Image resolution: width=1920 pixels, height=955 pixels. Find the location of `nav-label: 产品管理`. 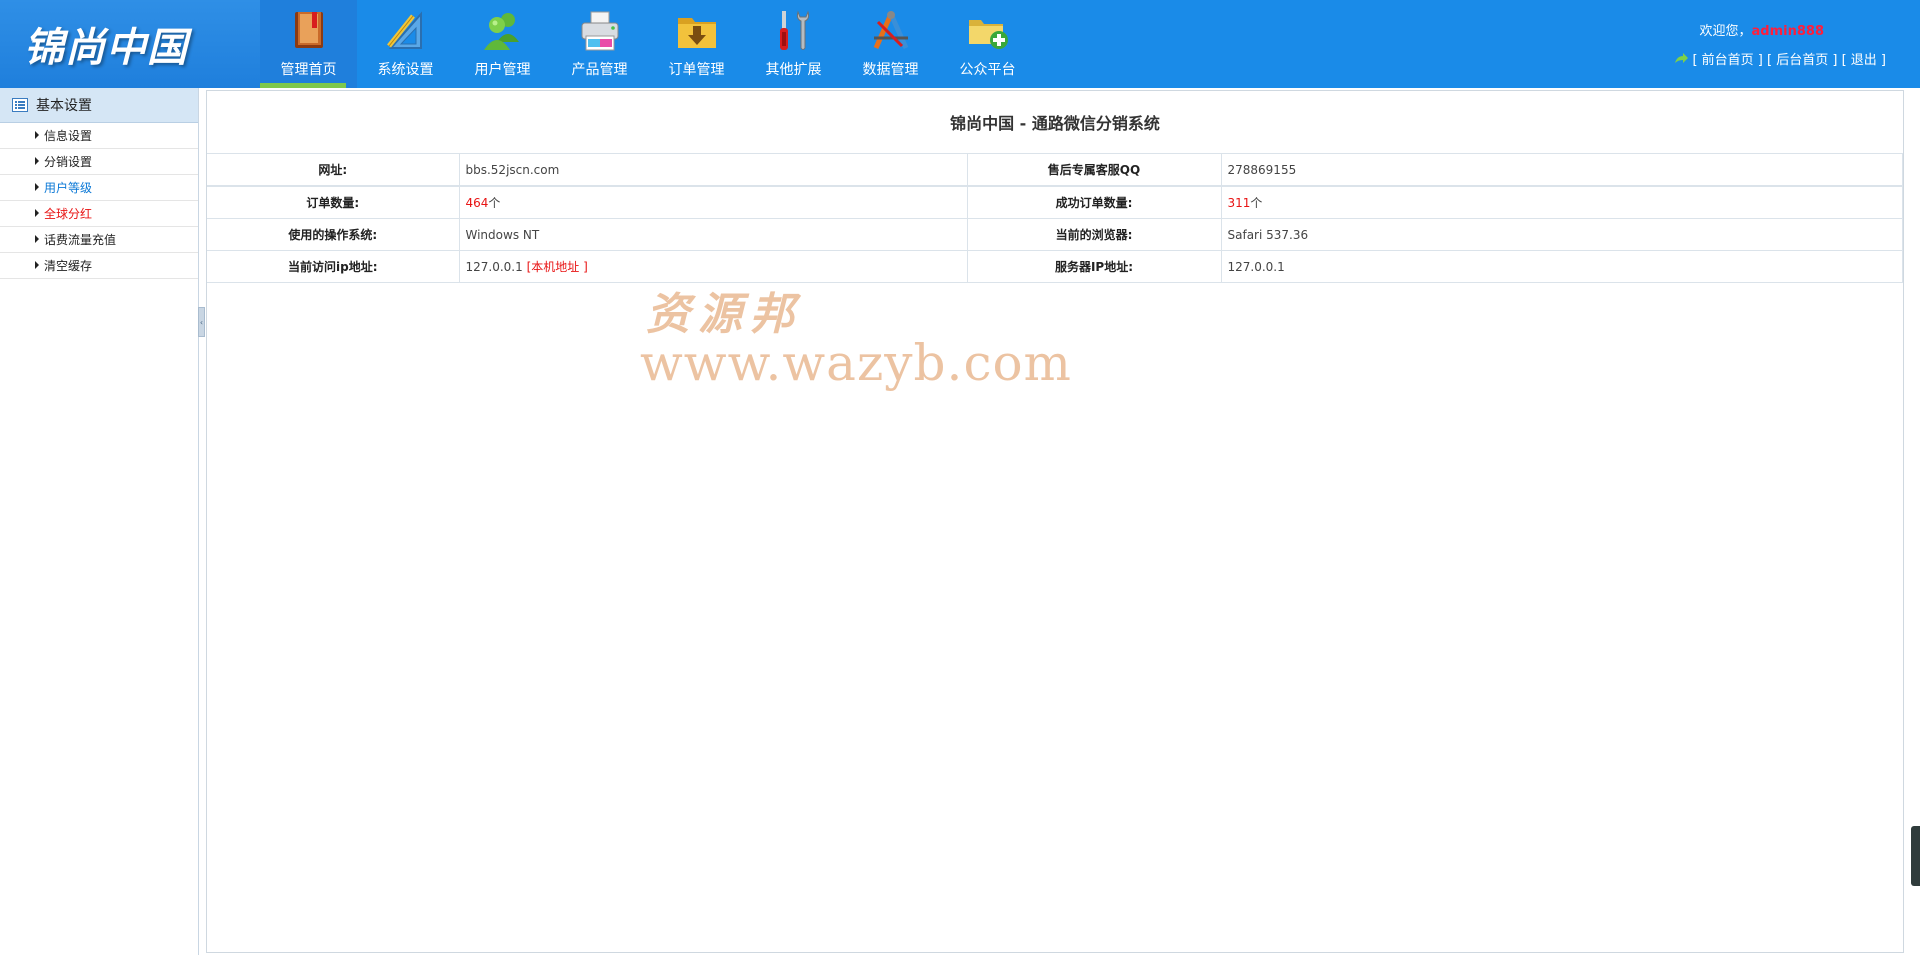

nav-label: 产品管理 is located at coordinates (599, 70).